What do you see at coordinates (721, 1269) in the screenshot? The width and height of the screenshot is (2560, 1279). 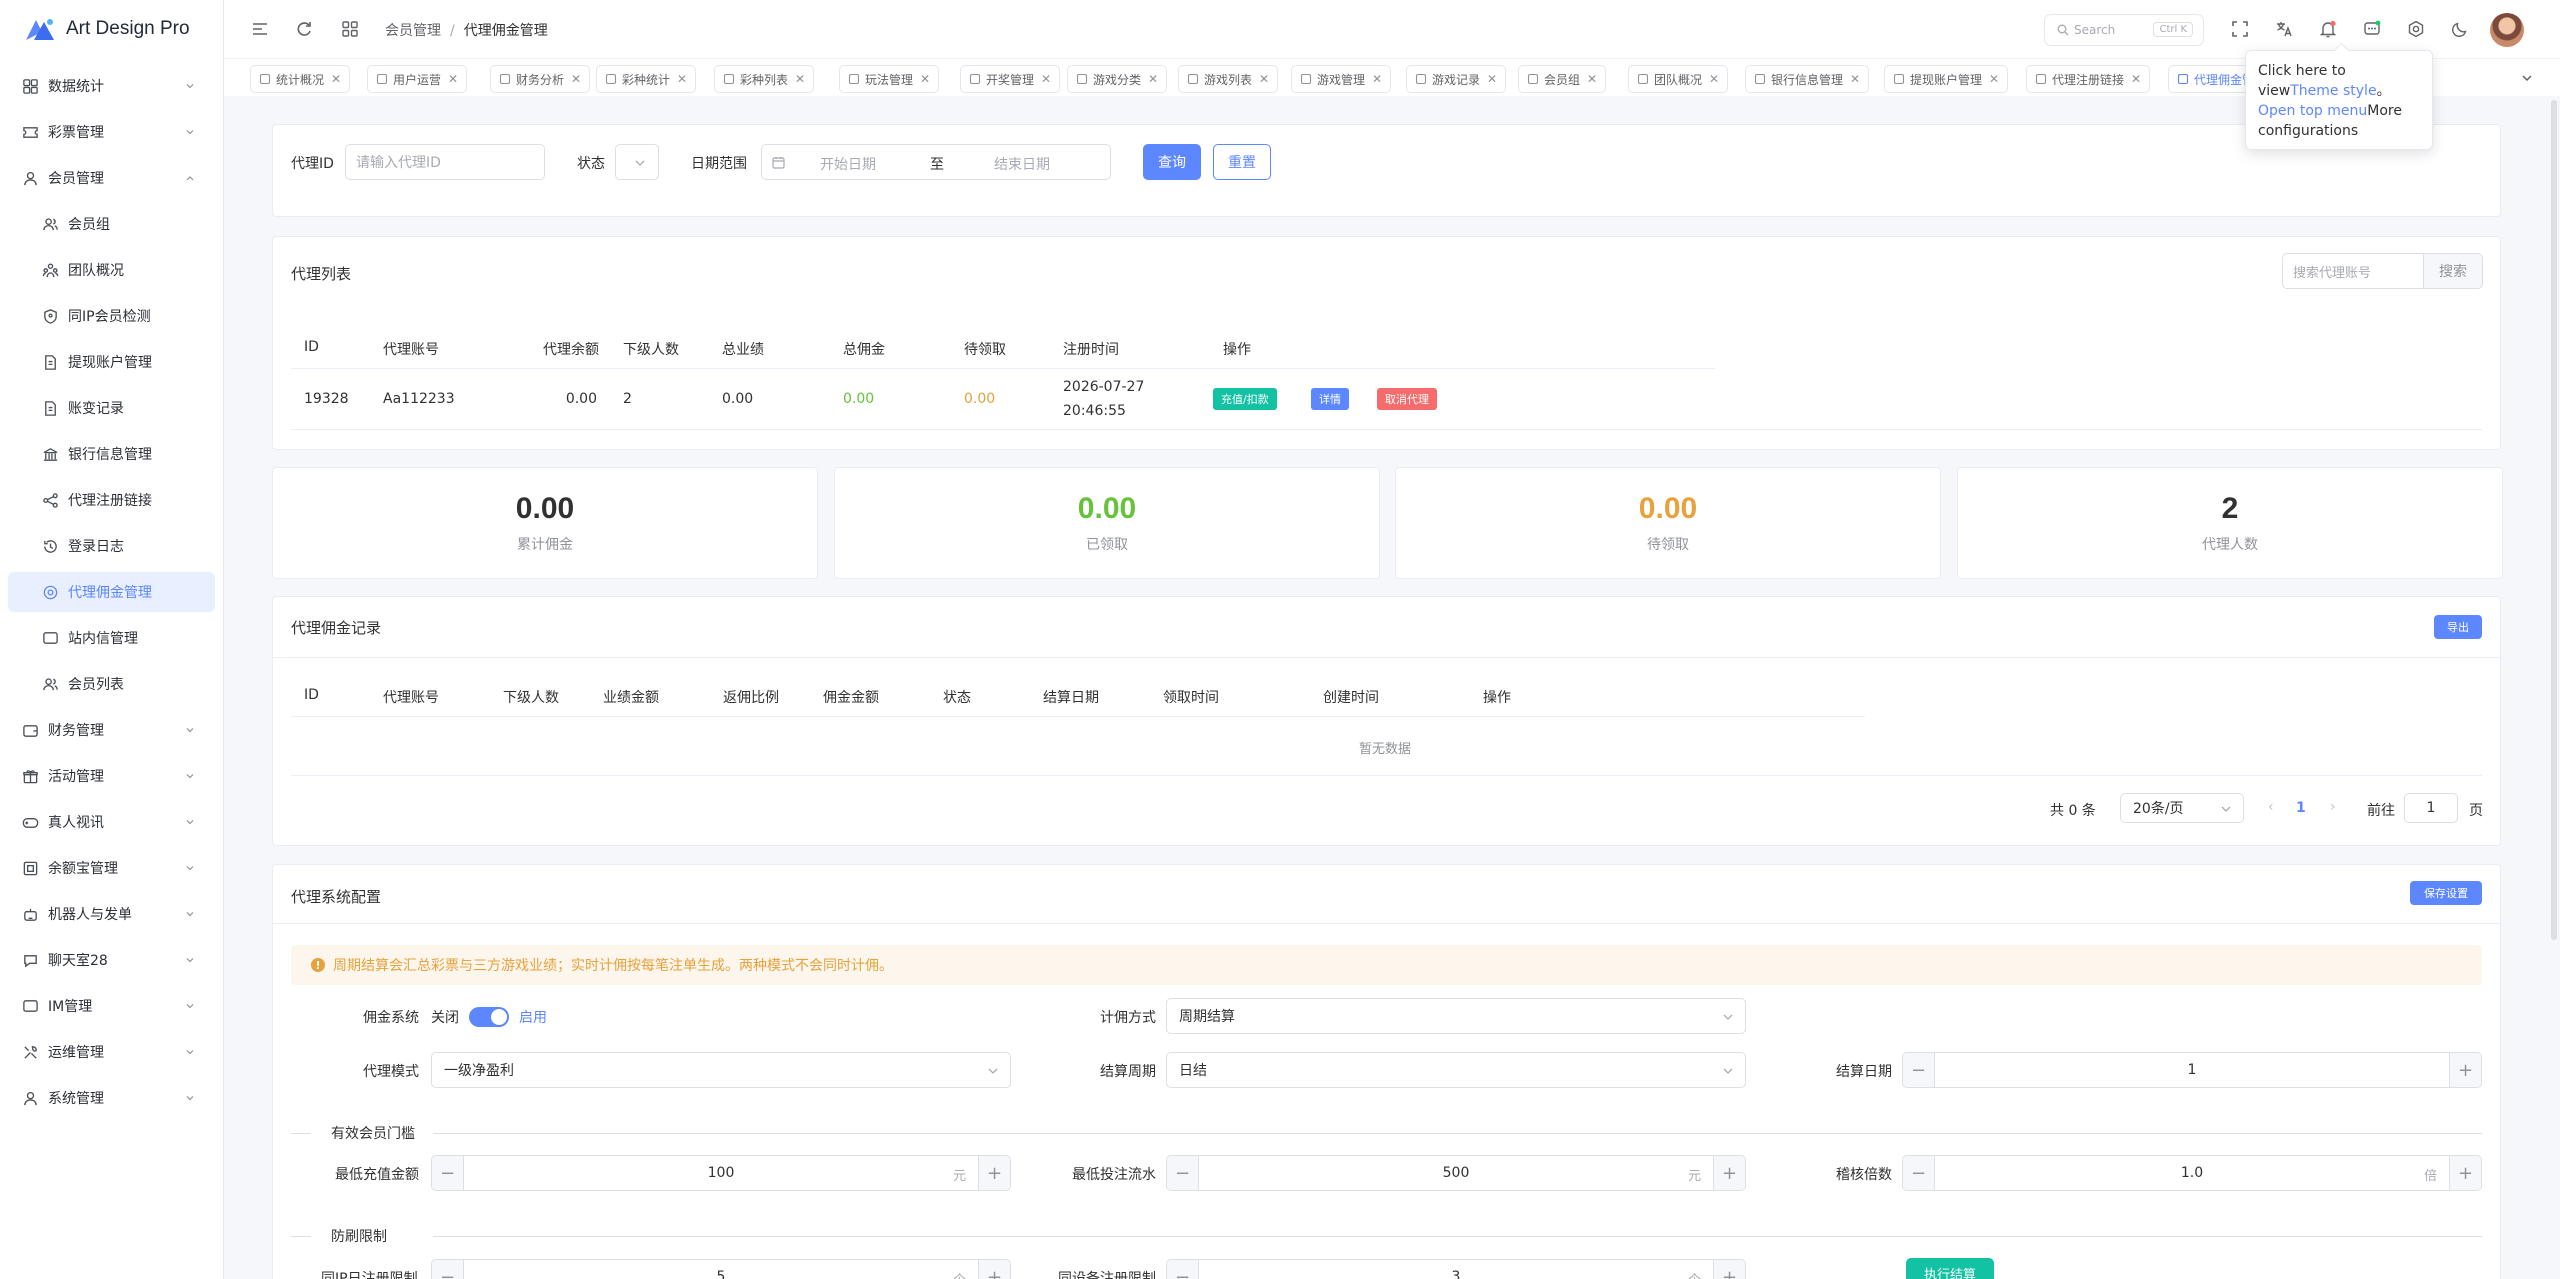 I see `ip-limit-stepper: − 5 个 +` at bounding box center [721, 1269].